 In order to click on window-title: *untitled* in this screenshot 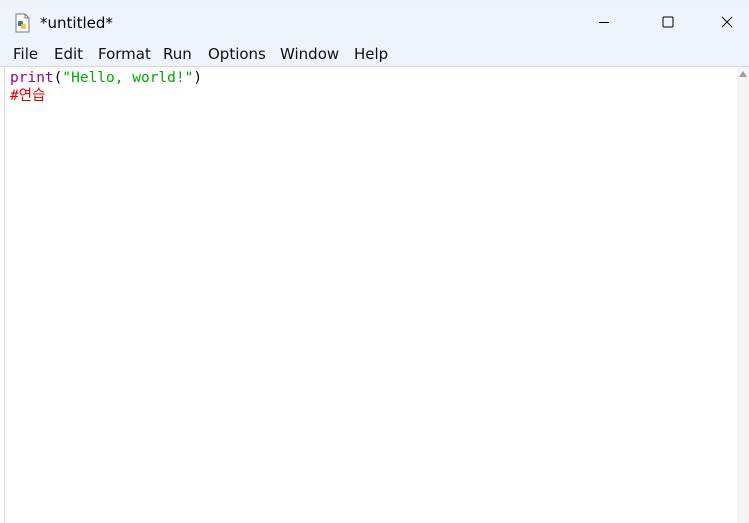, I will do `click(76, 23)`.